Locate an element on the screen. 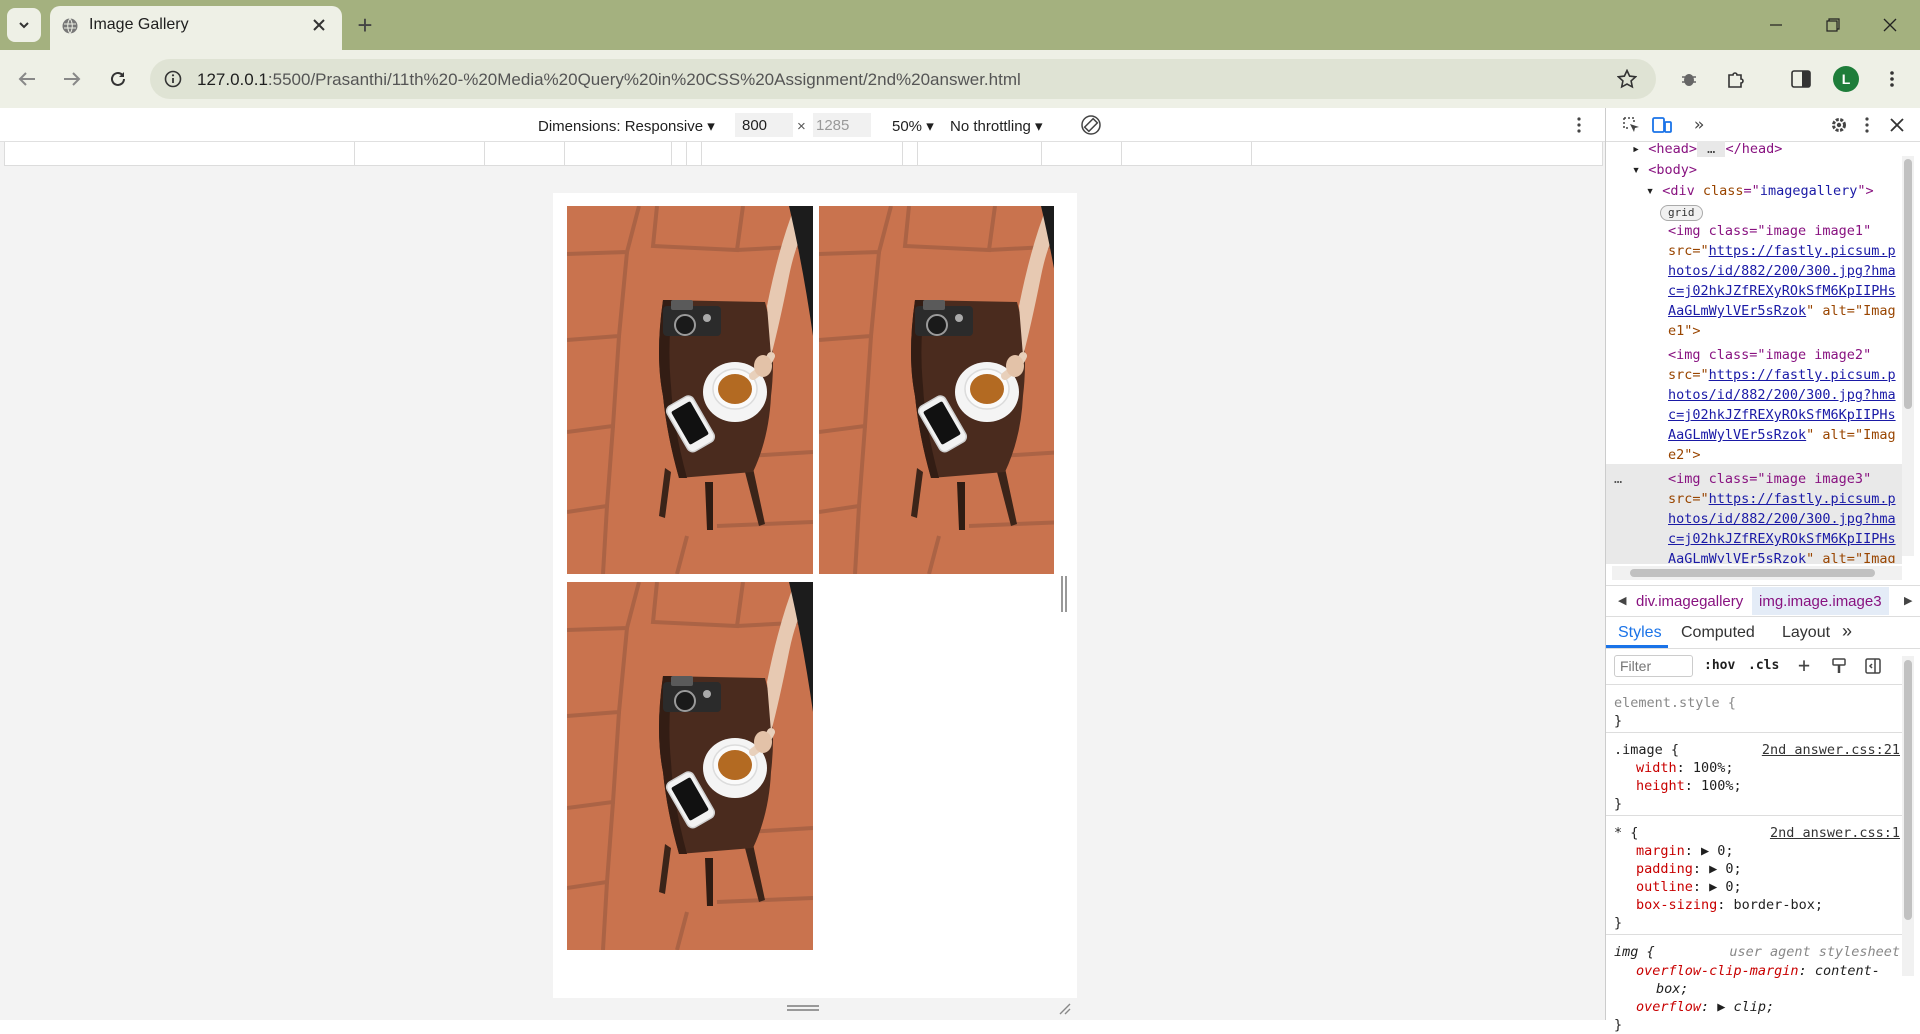 This screenshot has width=1920, height=1034. zoom-dropdown: 50% ▾ is located at coordinates (913, 126).